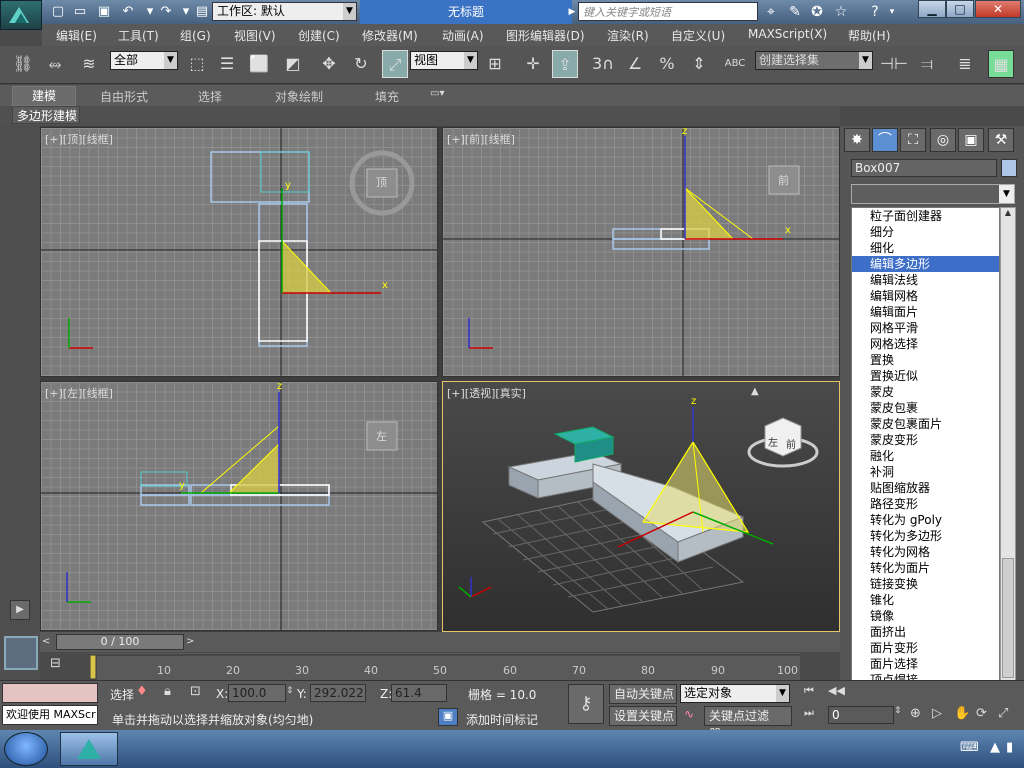 Image resolution: width=1024 pixels, height=768 pixels. Describe the element at coordinates (995, 747) in the screenshot. I see `tray-expand-icon: ▲` at that location.